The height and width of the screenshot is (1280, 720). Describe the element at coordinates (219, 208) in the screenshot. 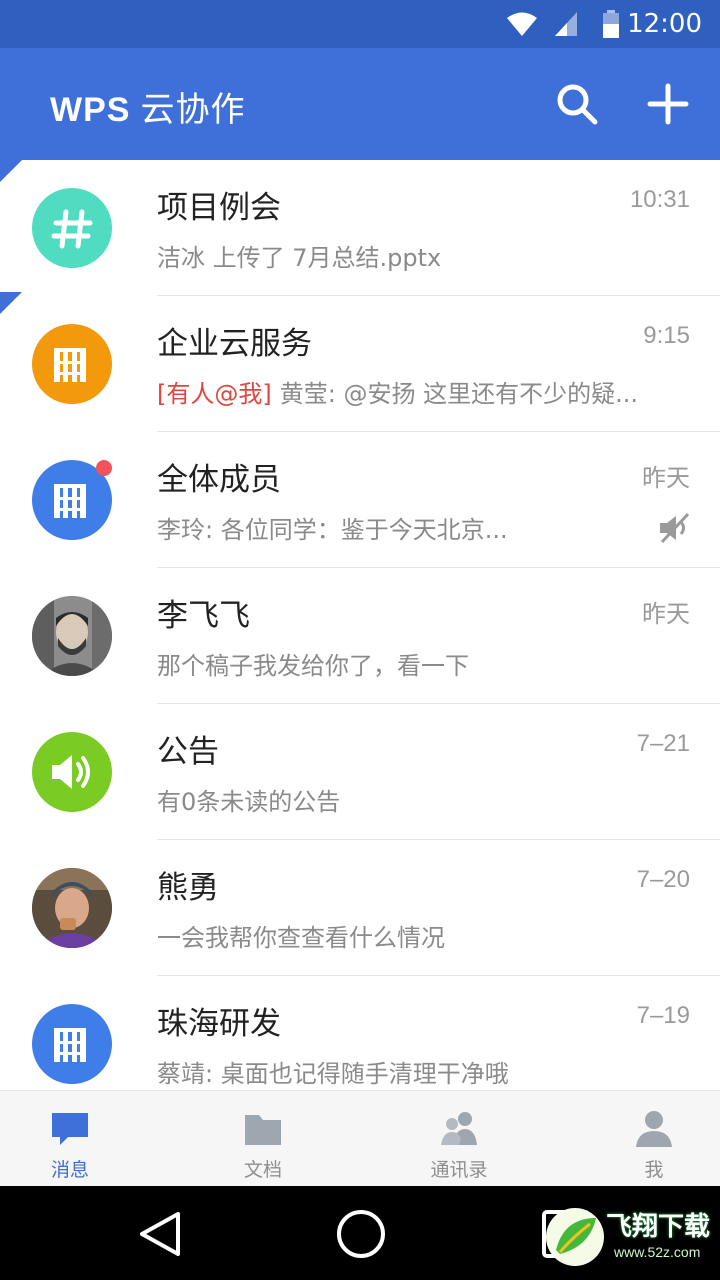

I see `conversation-name: 项目例会` at that location.